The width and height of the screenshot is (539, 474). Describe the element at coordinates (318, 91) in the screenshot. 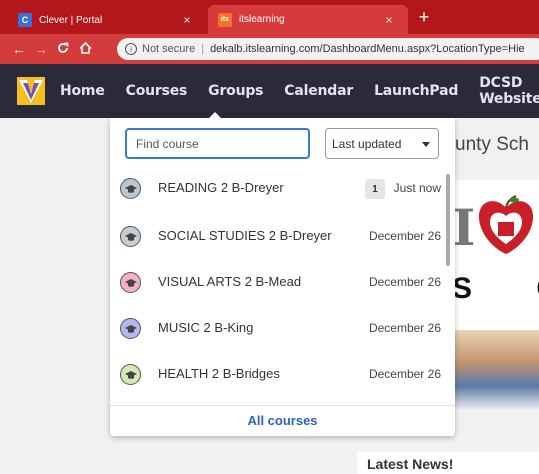

I see `nav-calendar: Calendar` at that location.